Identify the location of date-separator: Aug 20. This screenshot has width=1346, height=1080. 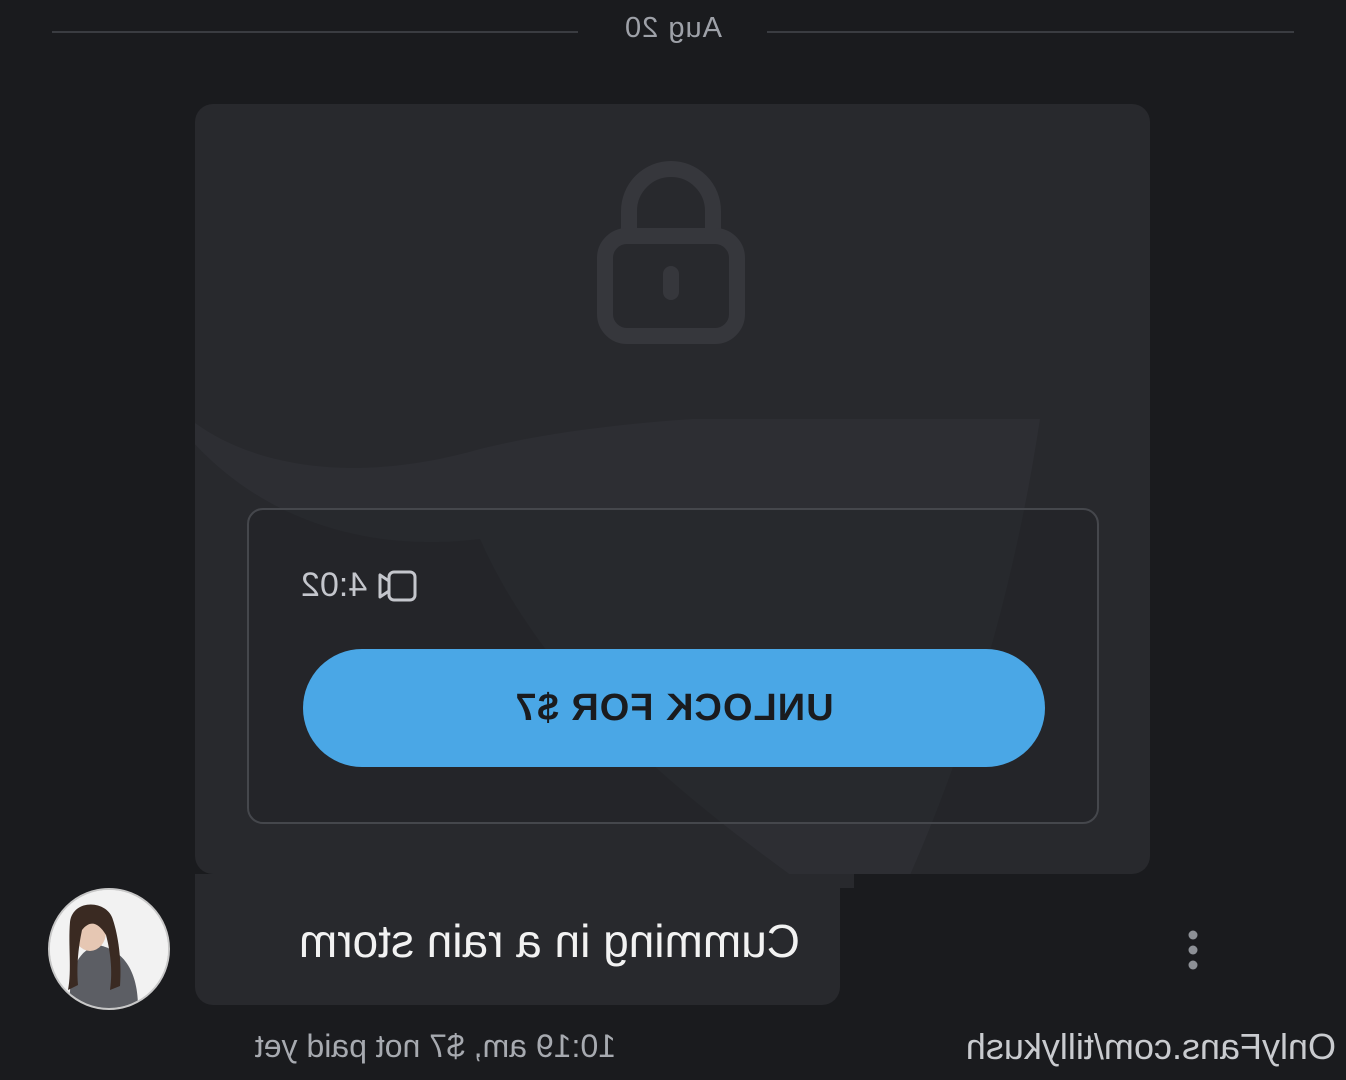
(673, 32).